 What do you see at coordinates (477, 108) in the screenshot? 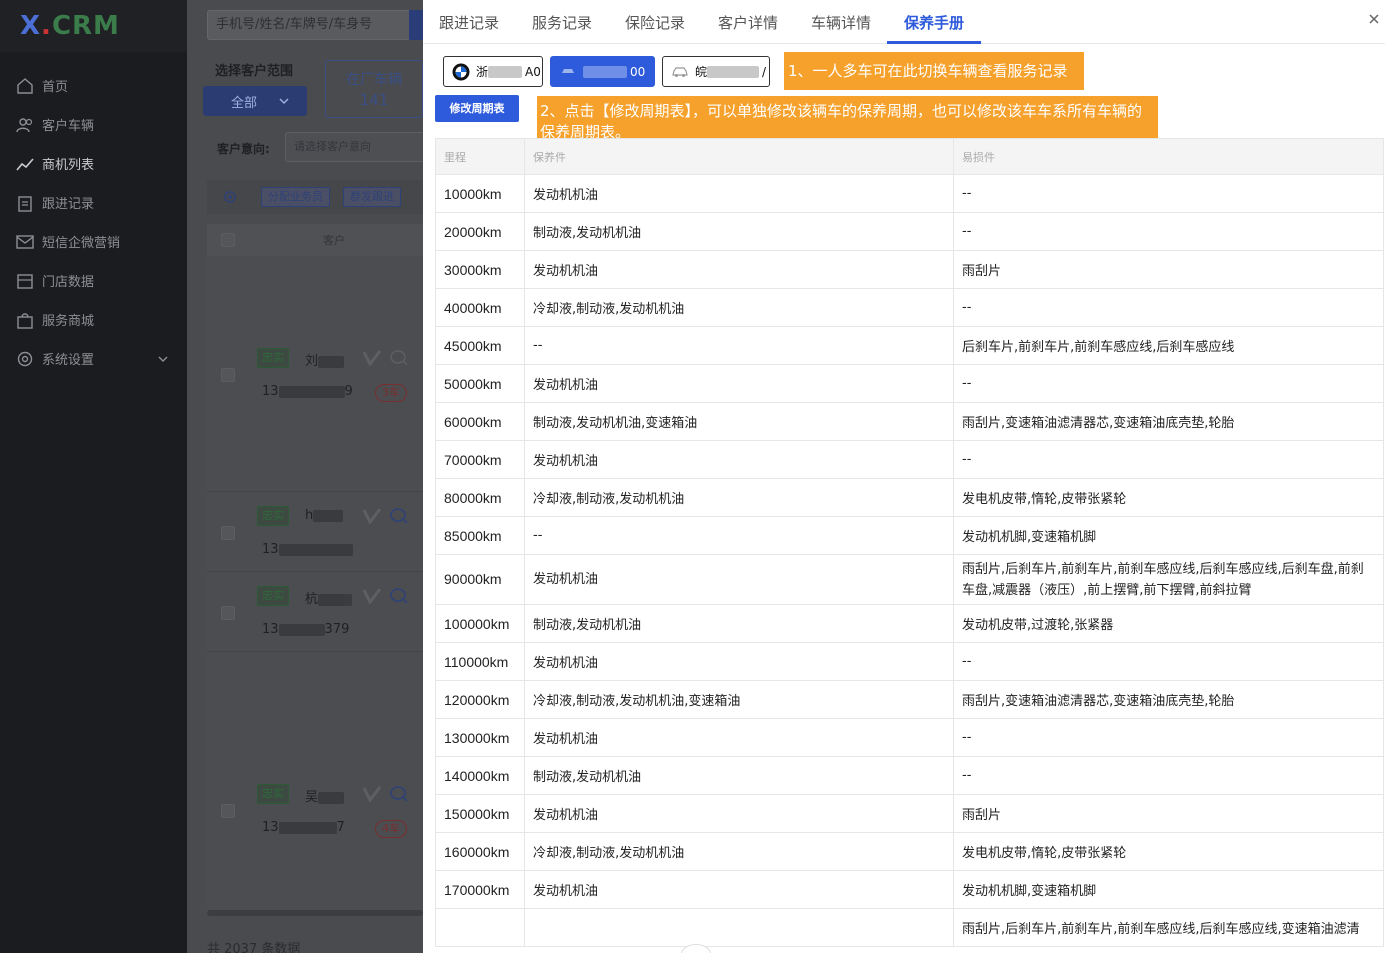
I see `edit-schedule-button: 修改周期表` at bounding box center [477, 108].